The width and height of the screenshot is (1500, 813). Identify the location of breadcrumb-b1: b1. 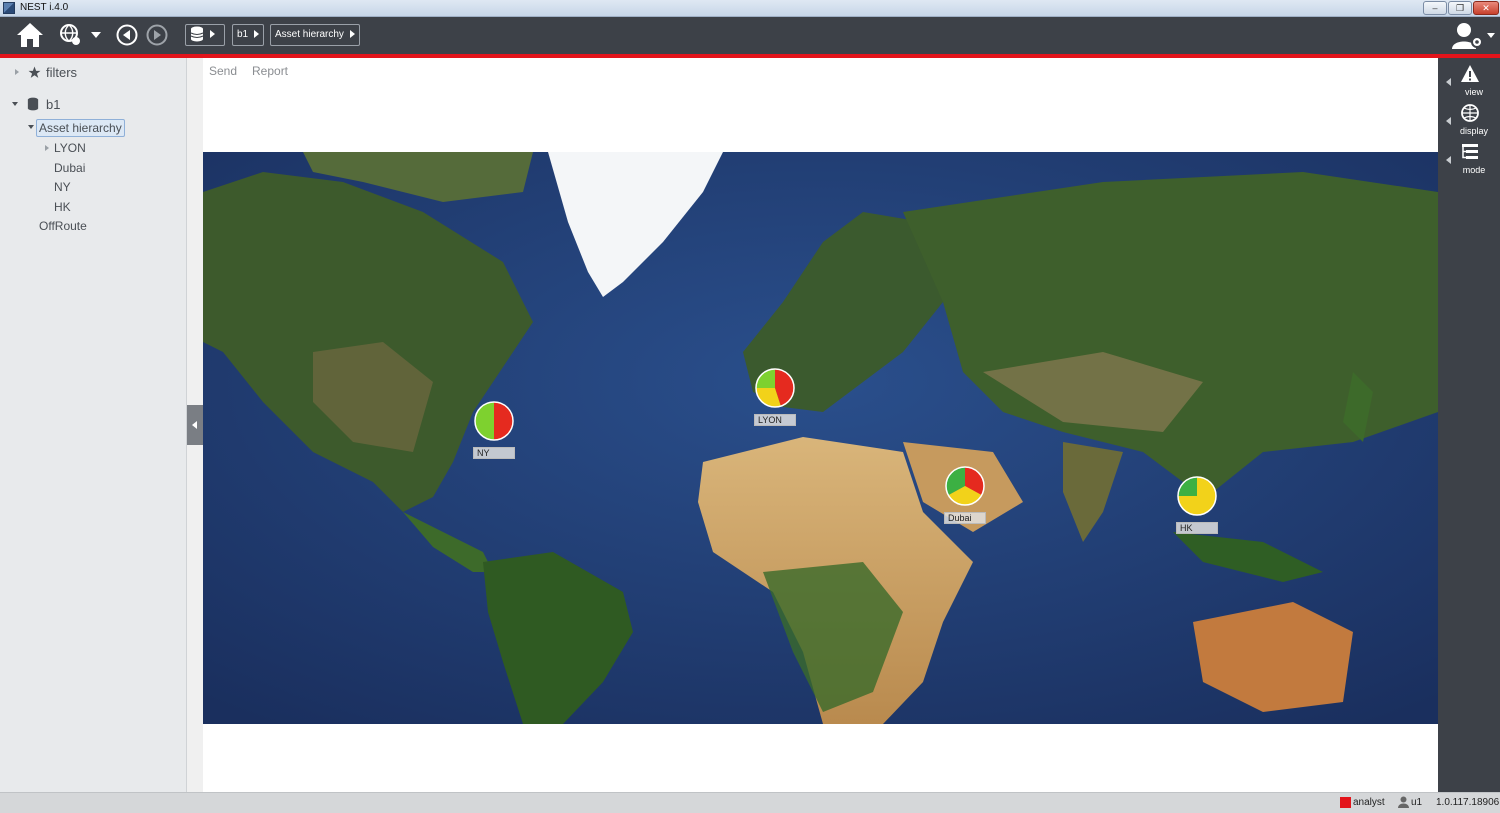
(248, 35).